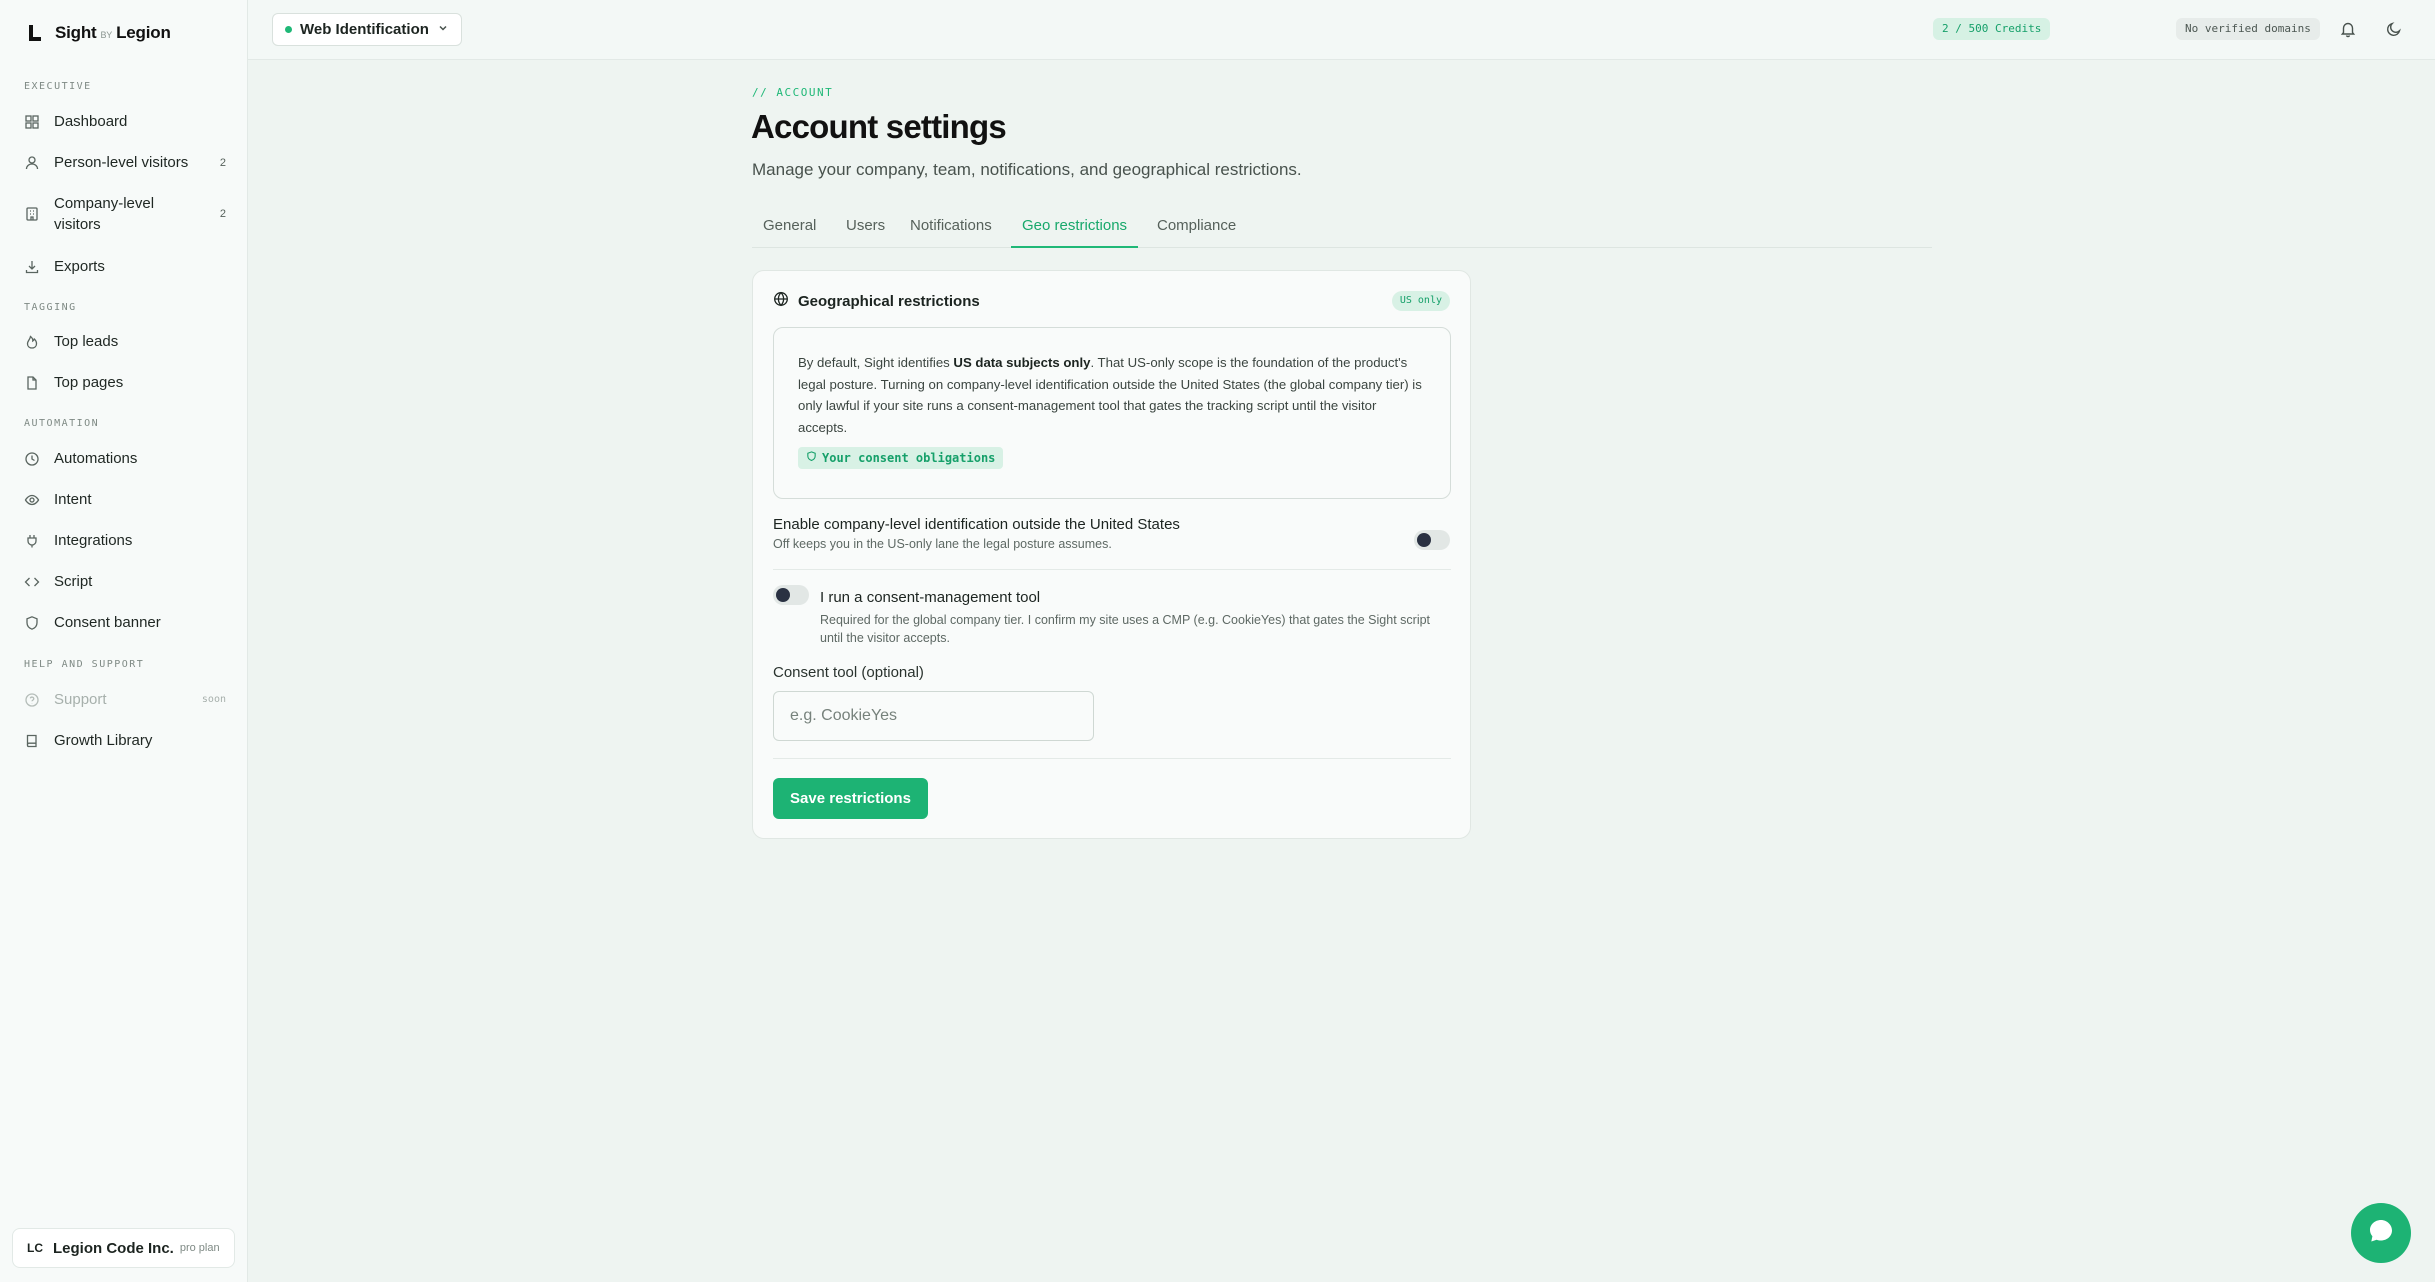  Describe the element at coordinates (933, 716) in the screenshot. I see `consent-tool-input` at that location.